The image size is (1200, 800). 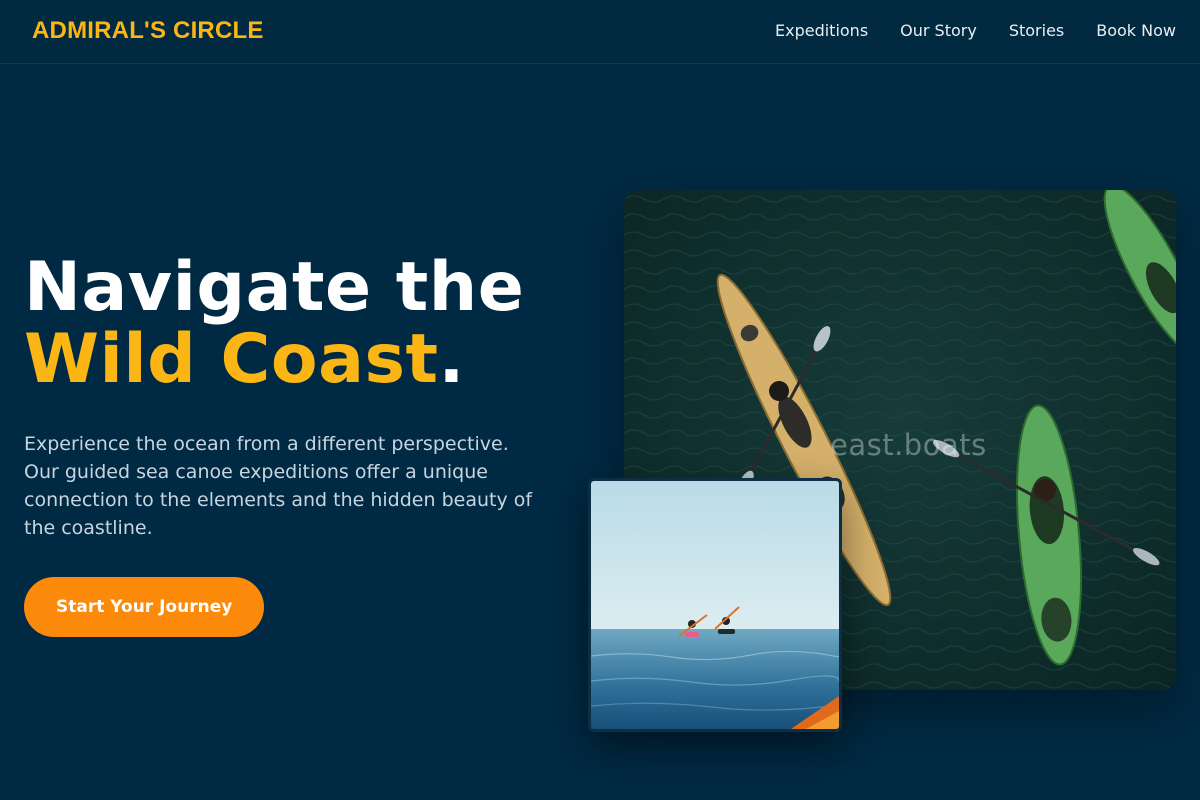 I want to click on image-watermark: east.boats, so click(x=908, y=445).